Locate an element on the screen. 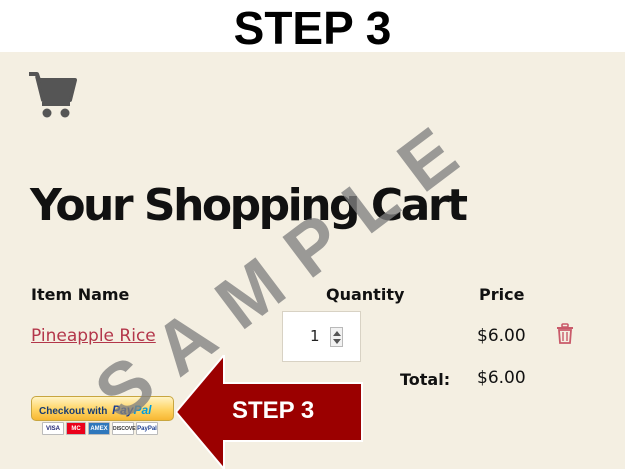 This screenshot has height=469, width=625. card-visa: VISA is located at coordinates (53, 428).